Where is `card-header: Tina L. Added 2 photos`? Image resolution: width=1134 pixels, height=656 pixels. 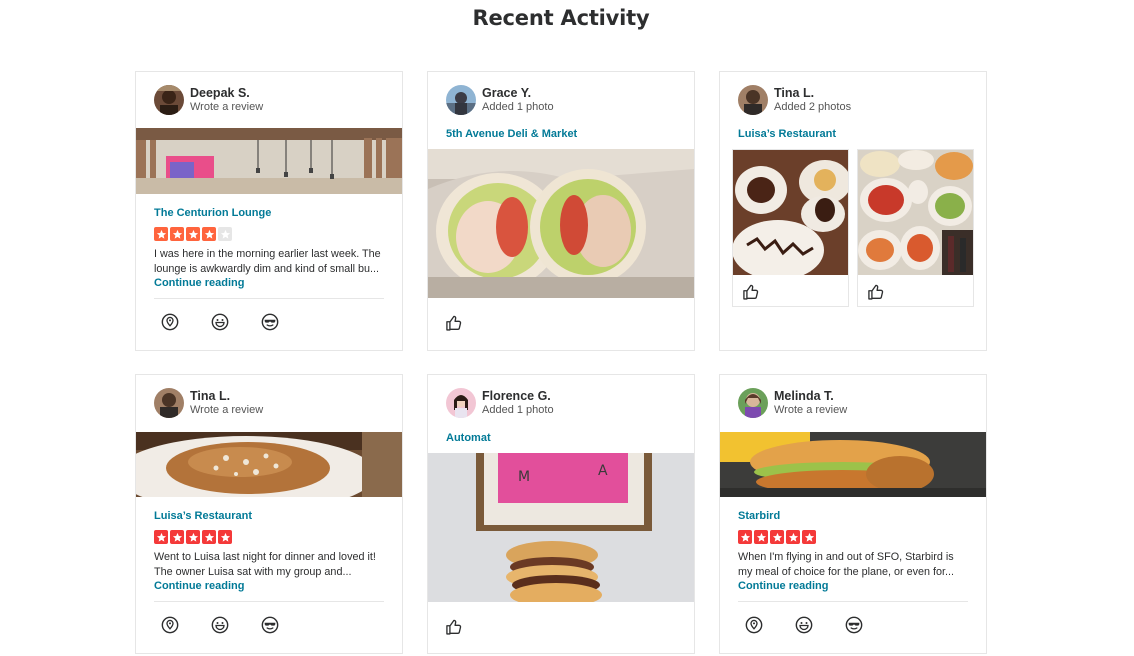
card-header: Tina L. Added 2 photos is located at coordinates (794, 100).